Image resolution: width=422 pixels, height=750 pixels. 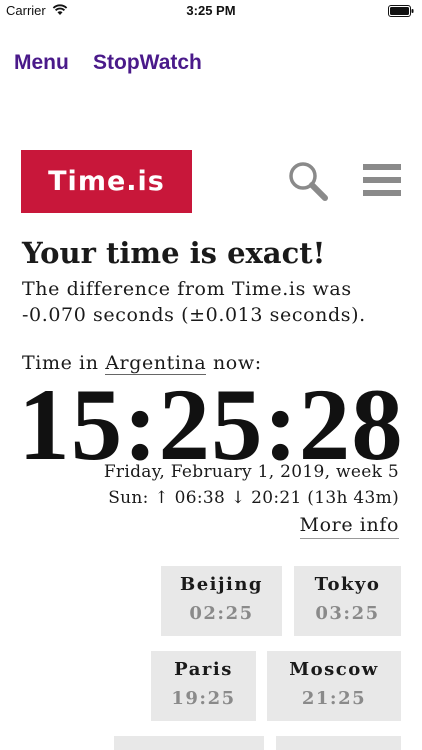 I want to click on menu-link: Menu, so click(x=41, y=63).